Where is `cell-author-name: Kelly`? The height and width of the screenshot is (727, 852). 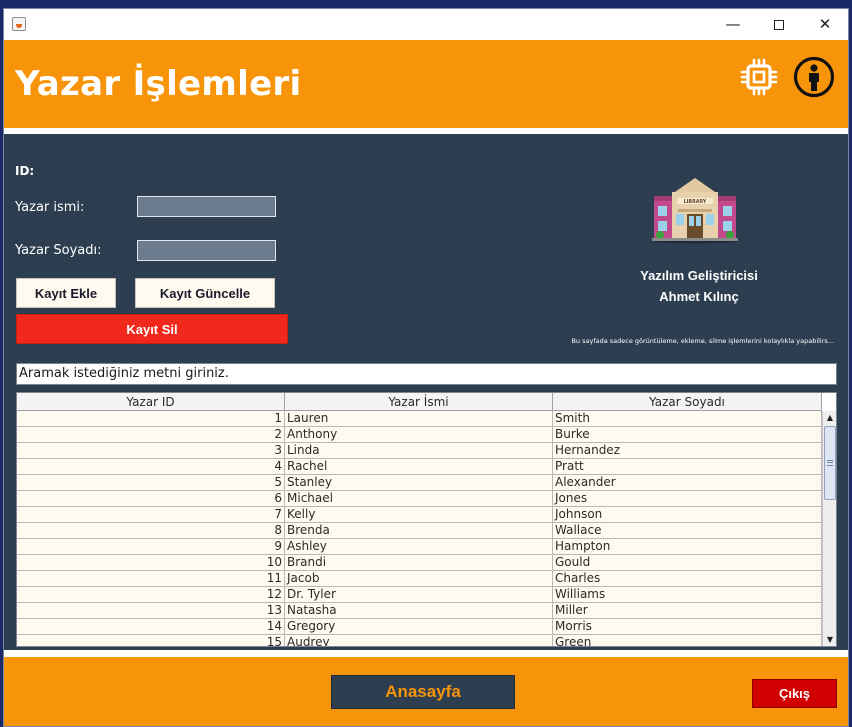 cell-author-name: Kelly is located at coordinates (419, 515).